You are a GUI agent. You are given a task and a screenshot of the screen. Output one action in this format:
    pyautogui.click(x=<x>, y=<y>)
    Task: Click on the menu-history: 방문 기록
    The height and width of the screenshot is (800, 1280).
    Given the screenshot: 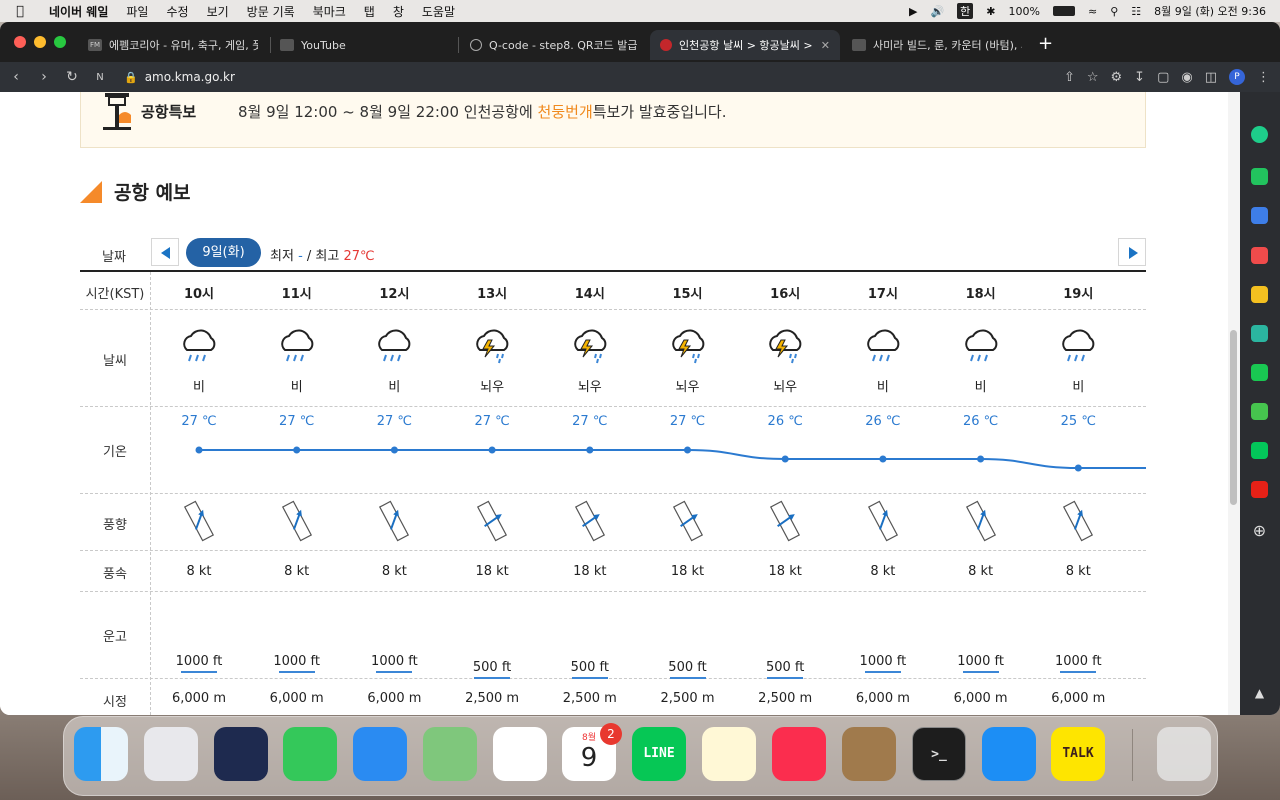 What is the action you would take?
    pyautogui.click(x=271, y=11)
    